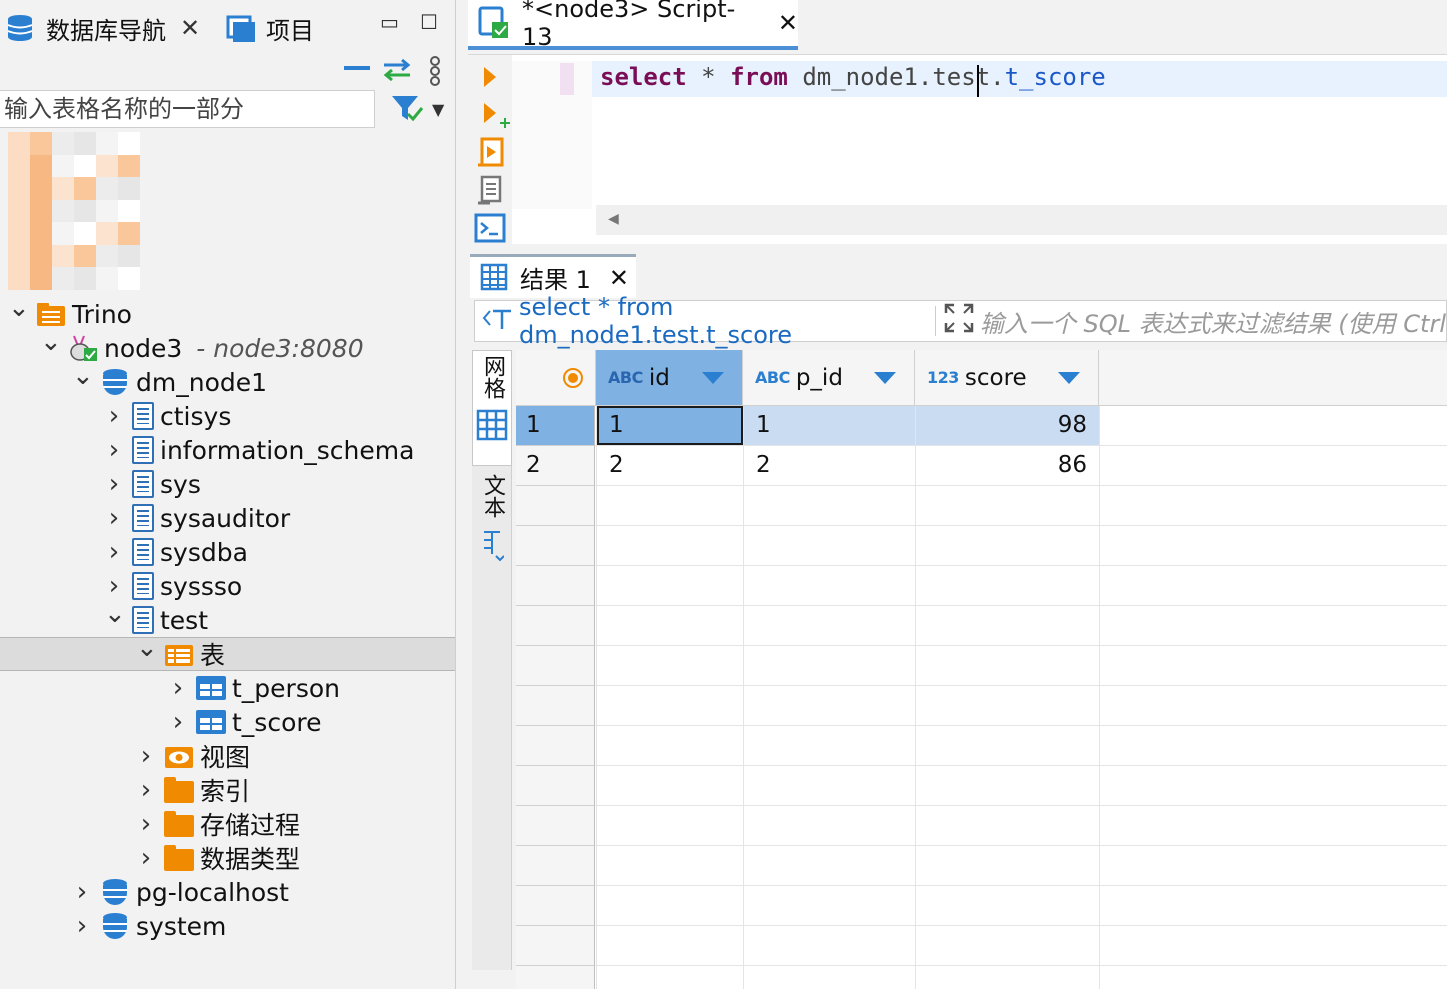  I want to click on tree-item: › syssso, so click(227, 586).